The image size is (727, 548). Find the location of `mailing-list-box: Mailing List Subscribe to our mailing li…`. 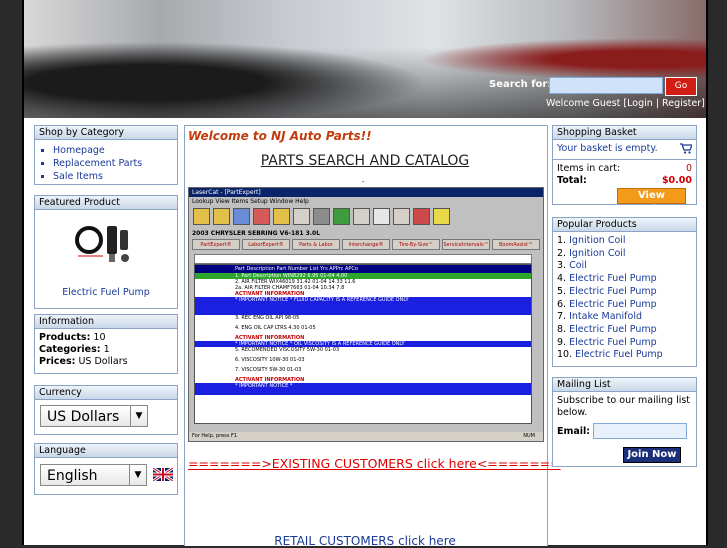

mailing-list-box: Mailing List Subscribe to our mailing li… is located at coordinates (624, 422).